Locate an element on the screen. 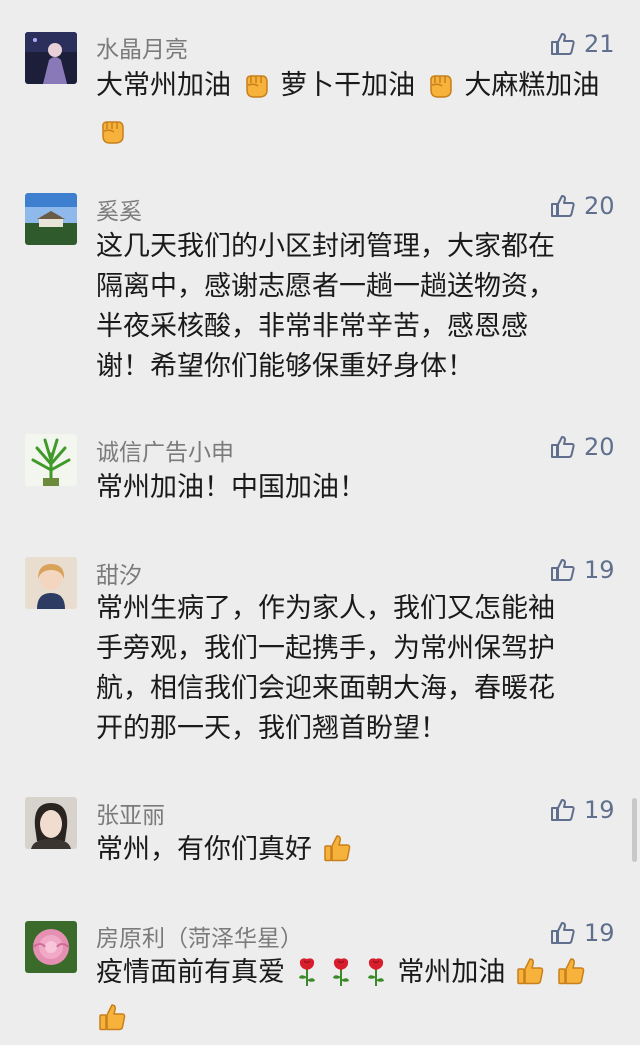  comment-line: 谢！希望你们能够保重好身体！ is located at coordinates (285, 366).